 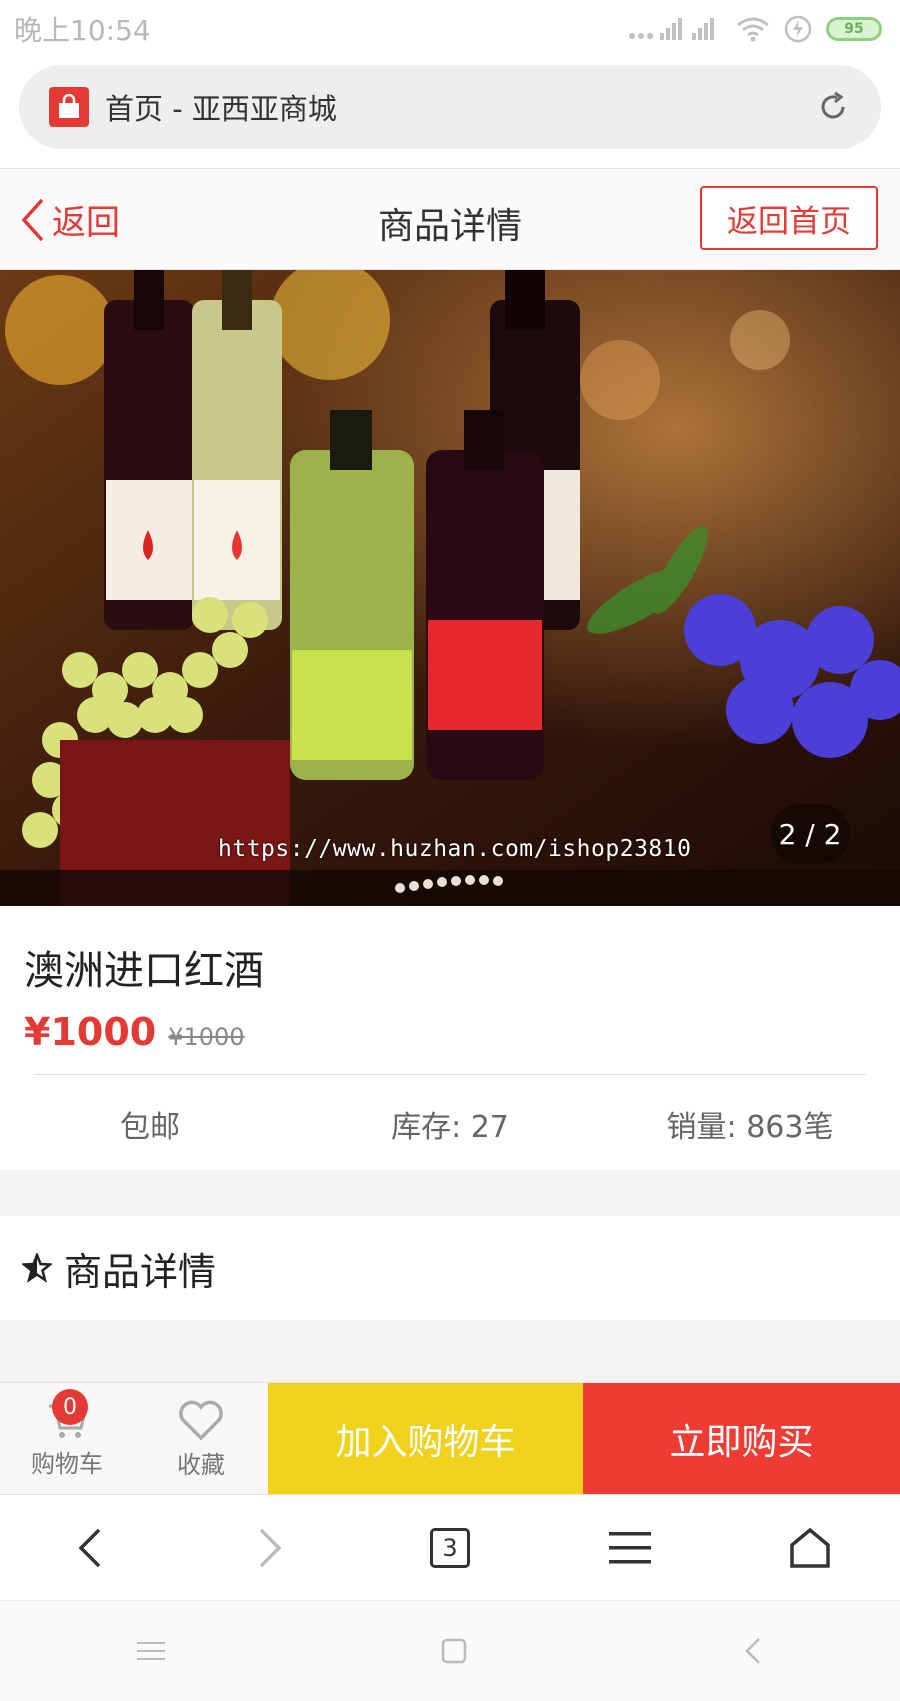 I want to click on product-action-bar: 0 购物车 收藏 加入购物车 立即购买, so click(x=450, y=1438).